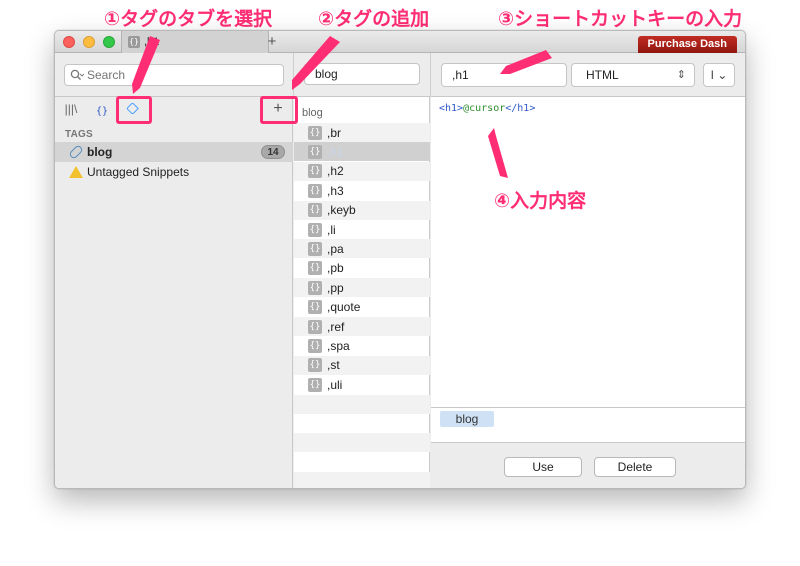 The image size is (800, 566). I want to click on tag-pill: blog, so click(467, 419).